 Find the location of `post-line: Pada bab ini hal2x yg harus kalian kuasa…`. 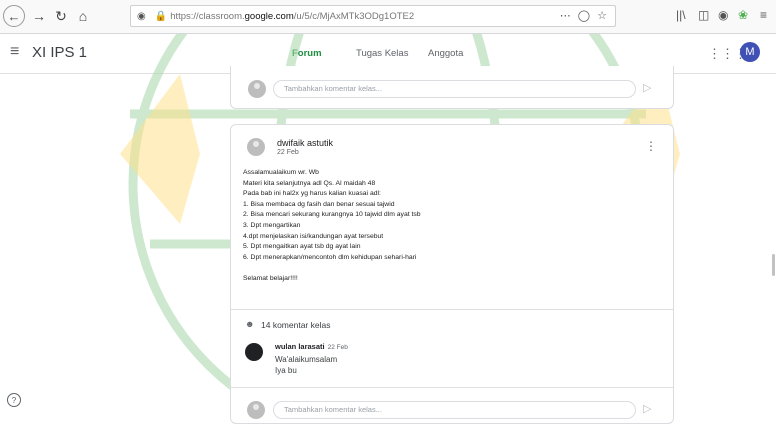

post-line: Pada bab ini hal2x yg harus kalian kuasa… is located at coordinates (312, 194).